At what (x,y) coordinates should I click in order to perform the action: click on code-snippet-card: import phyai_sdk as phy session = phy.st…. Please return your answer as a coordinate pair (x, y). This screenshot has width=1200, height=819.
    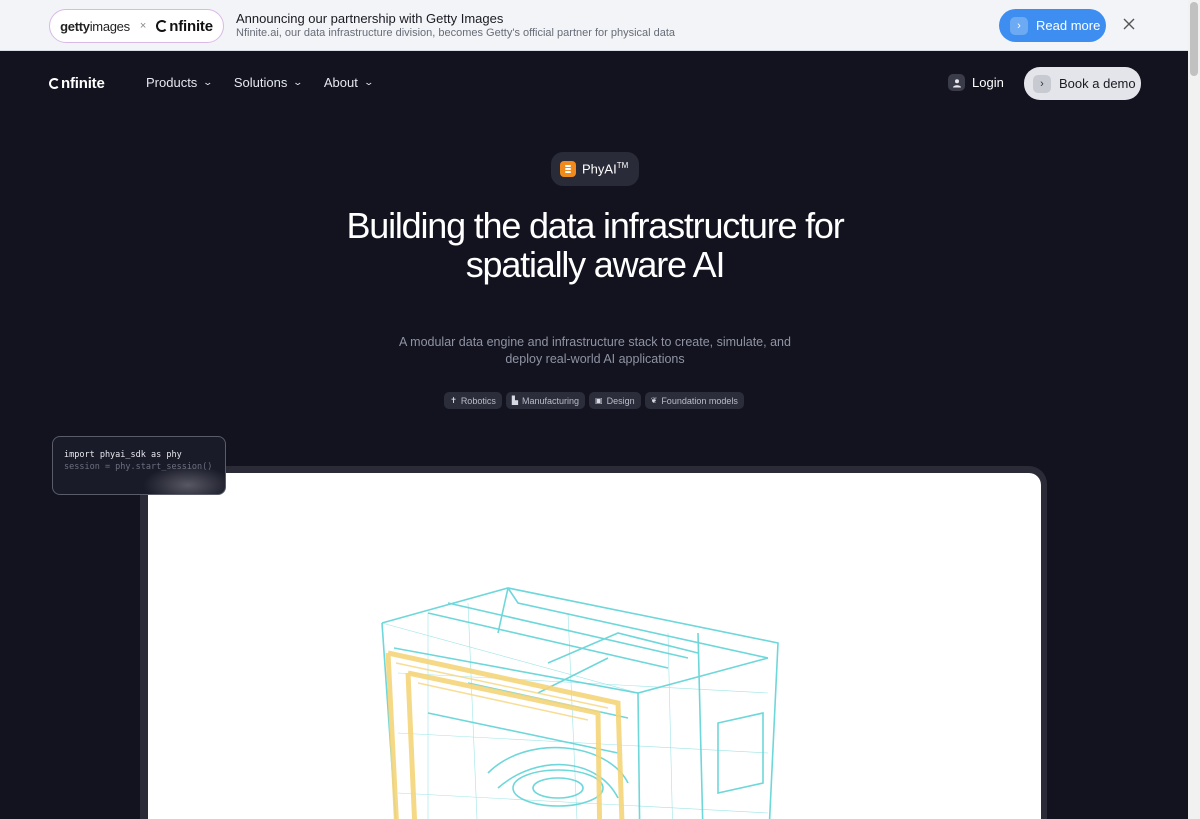
    Looking at the image, I should click on (139, 465).